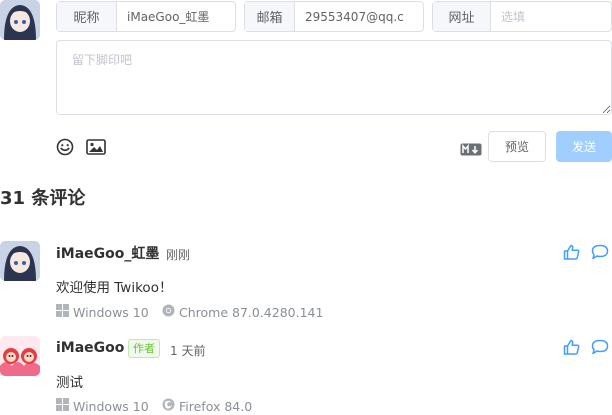 This screenshot has height=415, width=612. I want to click on comment-nick: iMaeGoo_虹墨, so click(107, 253).